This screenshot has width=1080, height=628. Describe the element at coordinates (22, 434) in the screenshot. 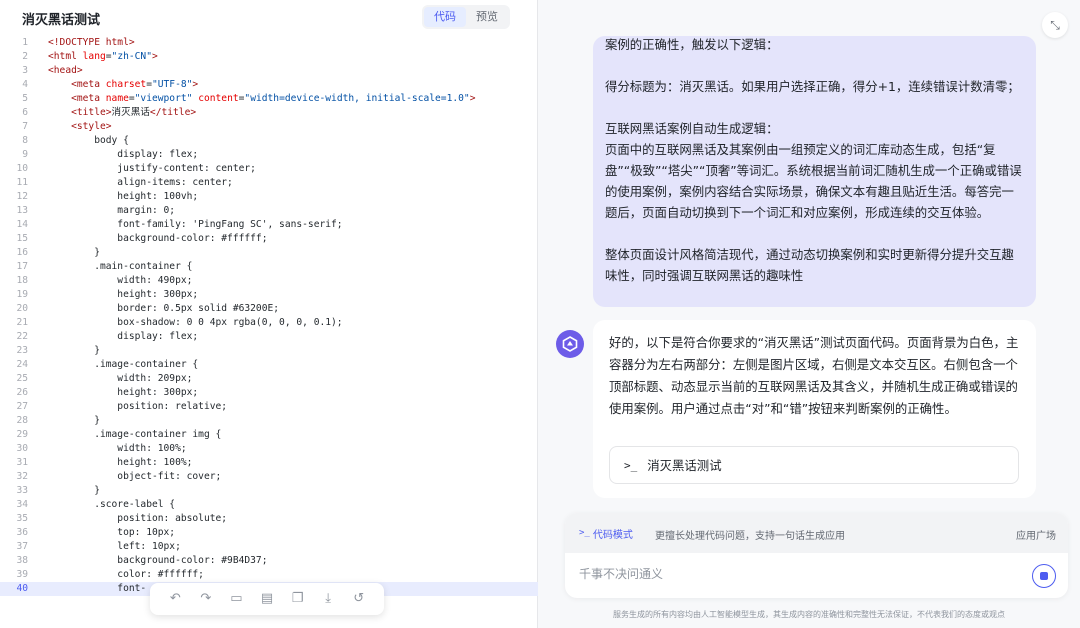

I see `line-number: 29` at that location.